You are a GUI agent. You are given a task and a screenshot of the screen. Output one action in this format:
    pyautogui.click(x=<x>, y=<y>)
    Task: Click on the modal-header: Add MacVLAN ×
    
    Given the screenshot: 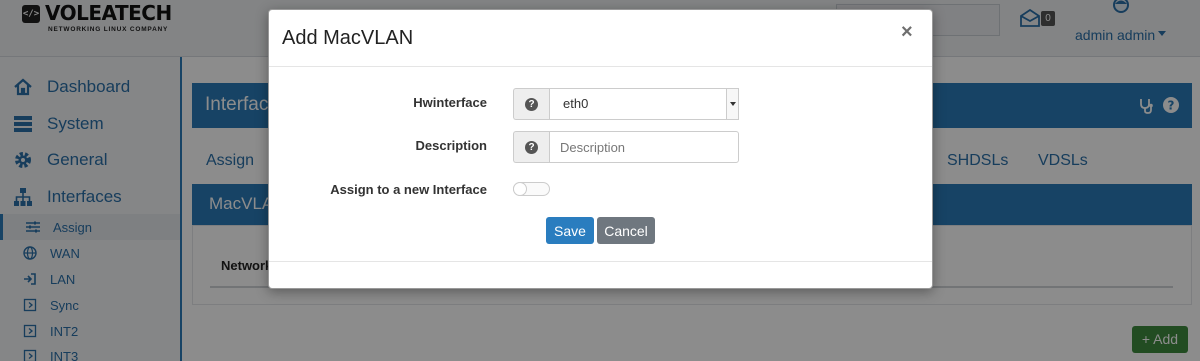 What is the action you would take?
    pyautogui.click(x=600, y=38)
    